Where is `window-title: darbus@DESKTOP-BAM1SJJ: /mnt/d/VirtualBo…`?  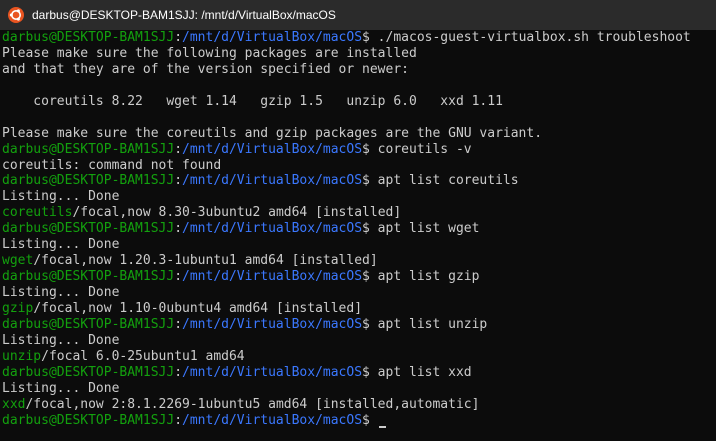
window-title: darbus@DESKTOP-BAM1SJJ: /mnt/d/VirtualBo… is located at coordinates (184, 15).